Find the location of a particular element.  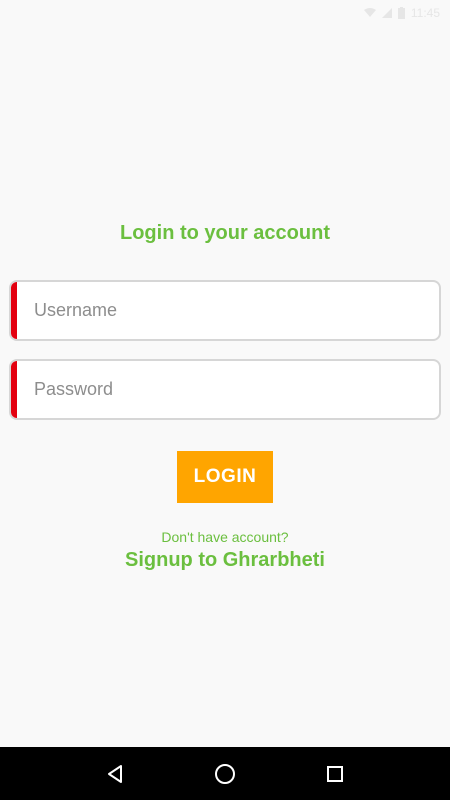

signal-icon is located at coordinates (386, 13).